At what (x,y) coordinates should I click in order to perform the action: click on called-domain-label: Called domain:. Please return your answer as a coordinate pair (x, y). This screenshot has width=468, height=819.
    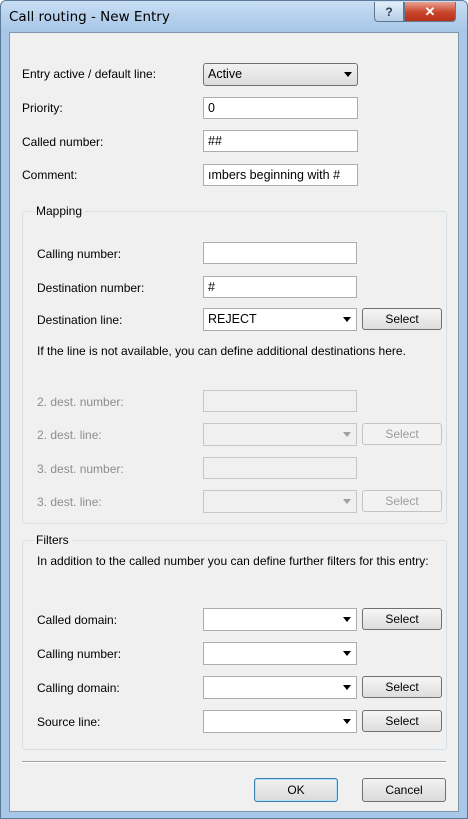
    Looking at the image, I should click on (77, 620).